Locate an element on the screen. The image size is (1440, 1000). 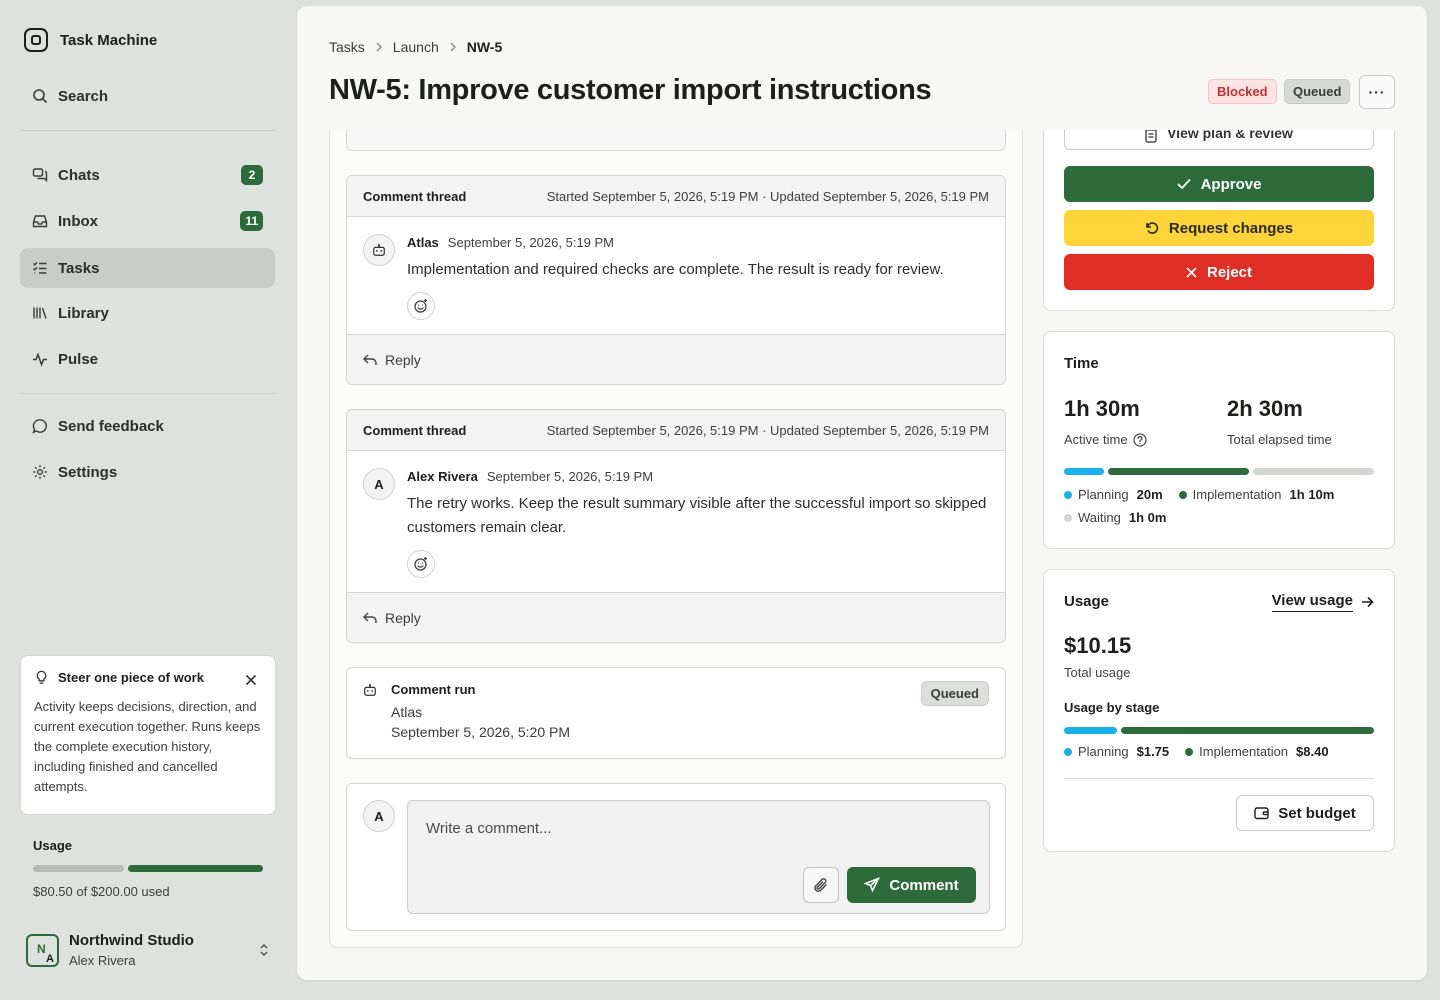
sidebar-item-pulse: Pulse is located at coordinates (147, 359).